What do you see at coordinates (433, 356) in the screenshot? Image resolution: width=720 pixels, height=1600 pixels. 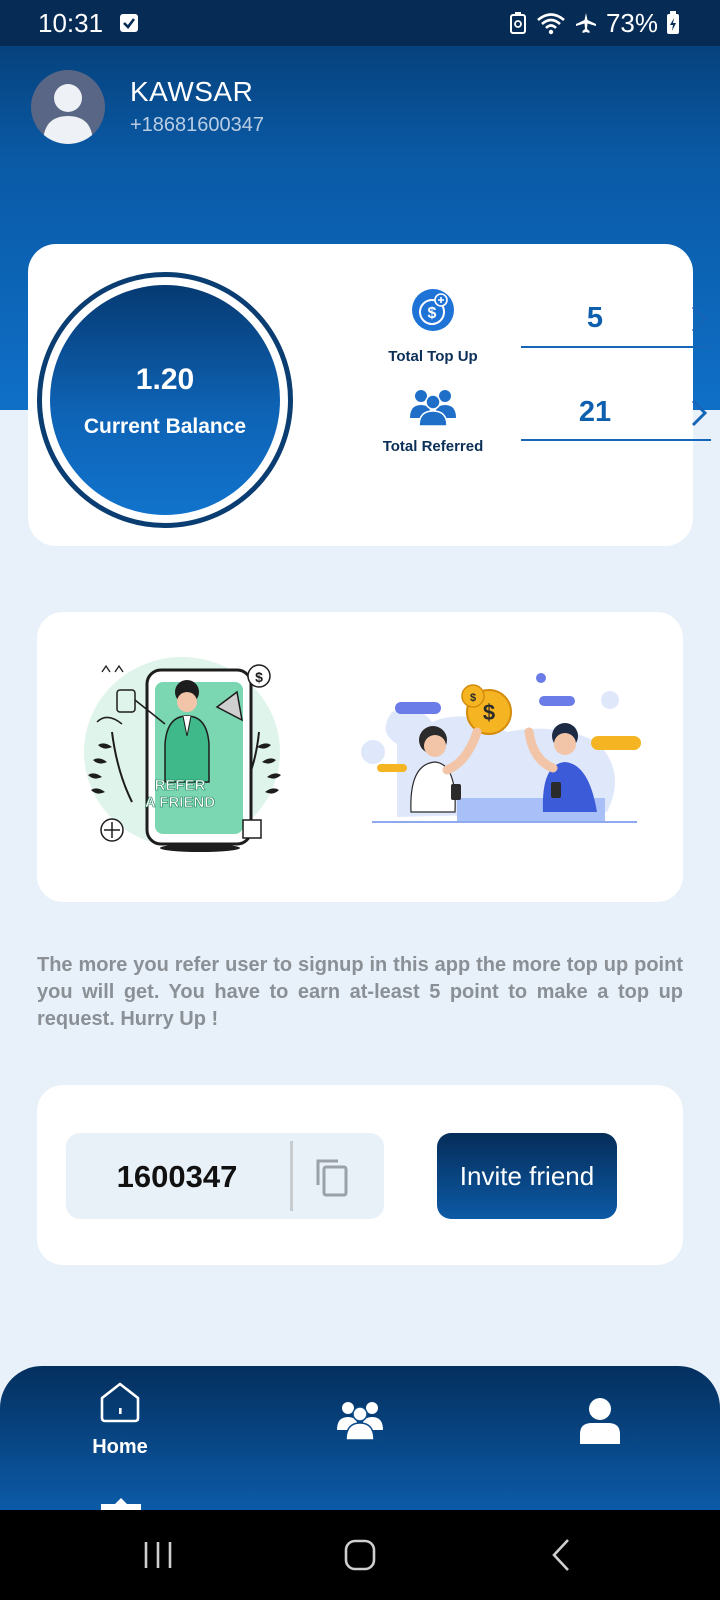 I see `total-top-up-label: Total Top Up` at bounding box center [433, 356].